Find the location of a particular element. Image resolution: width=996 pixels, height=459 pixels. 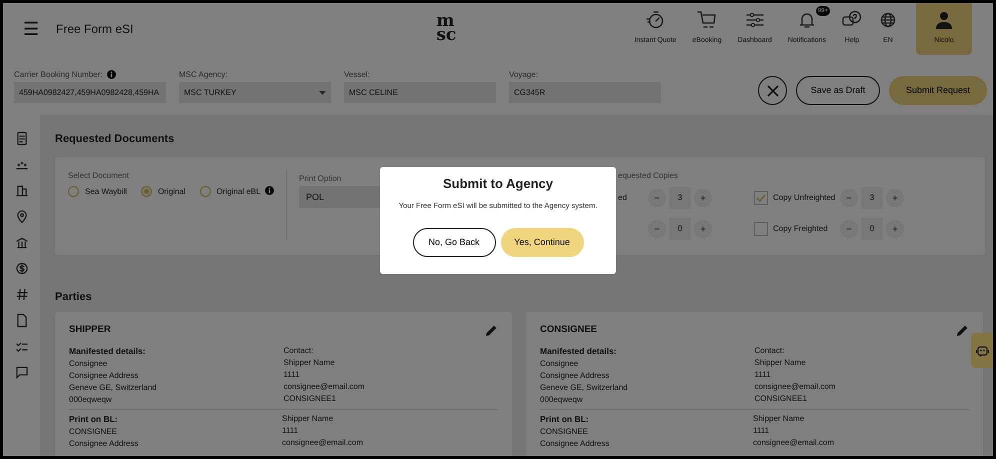

section-title: Requested Documents is located at coordinates (115, 139).